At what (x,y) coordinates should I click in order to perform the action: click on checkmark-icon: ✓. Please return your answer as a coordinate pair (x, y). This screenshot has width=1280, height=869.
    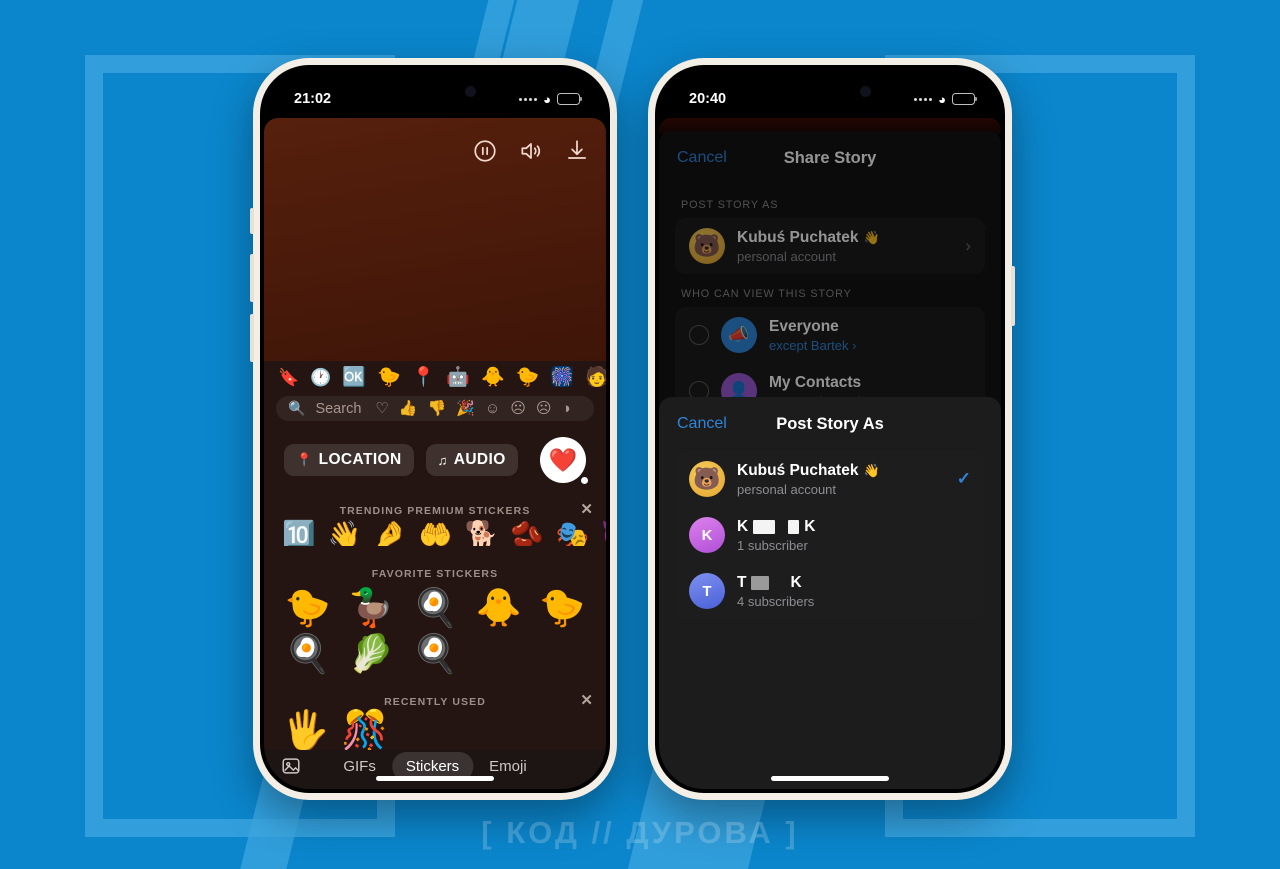
    Looking at the image, I should click on (963, 478).